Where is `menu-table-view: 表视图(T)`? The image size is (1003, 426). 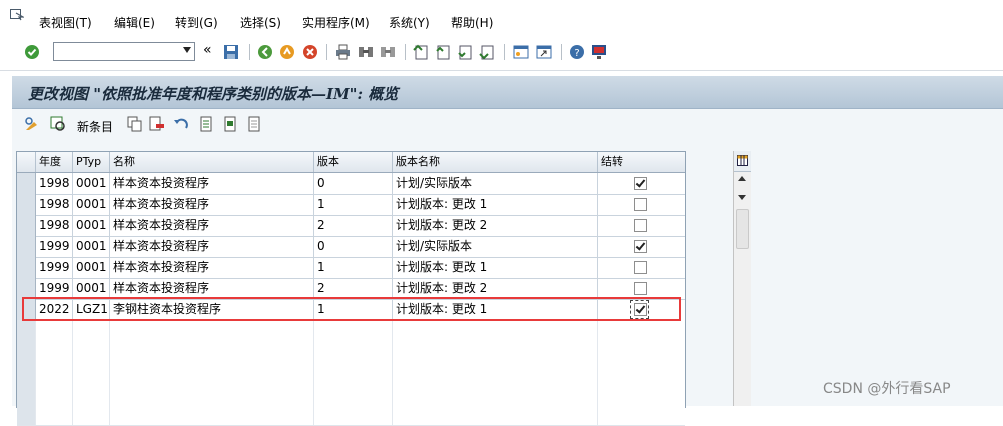
menu-table-view: 表视图(T) is located at coordinates (65, 22).